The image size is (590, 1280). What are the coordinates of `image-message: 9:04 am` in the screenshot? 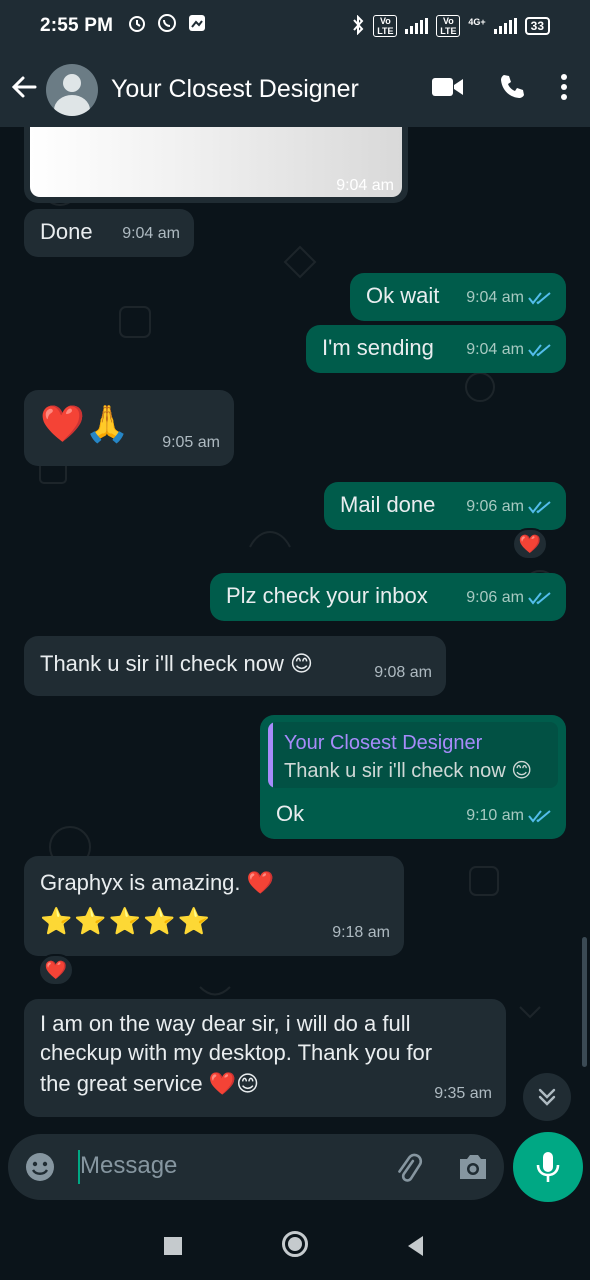 It's located at (216, 165).